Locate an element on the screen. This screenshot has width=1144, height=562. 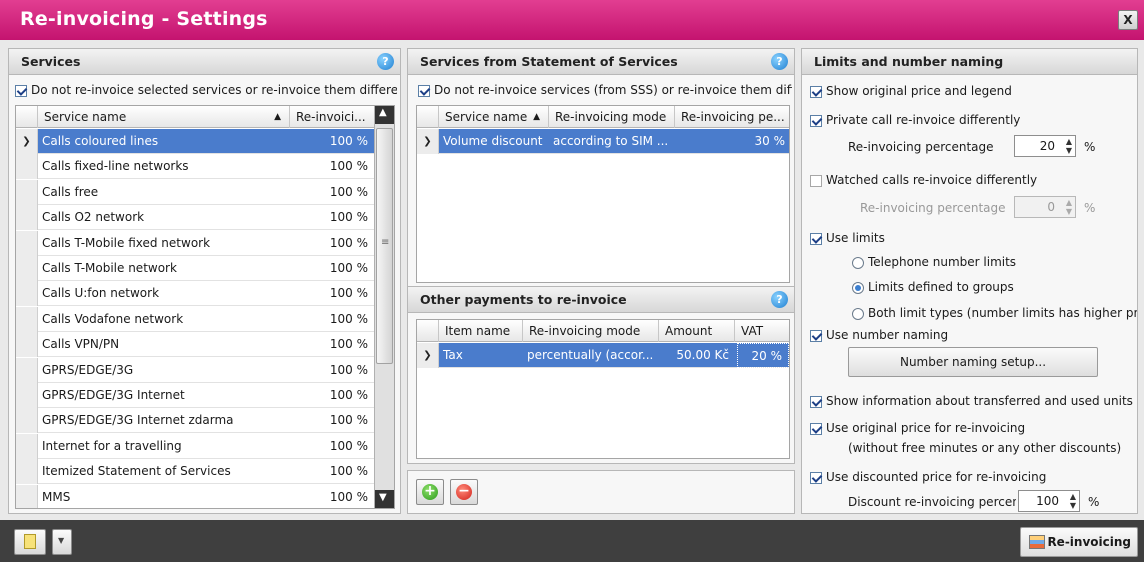
add-button: + is located at coordinates (430, 492).